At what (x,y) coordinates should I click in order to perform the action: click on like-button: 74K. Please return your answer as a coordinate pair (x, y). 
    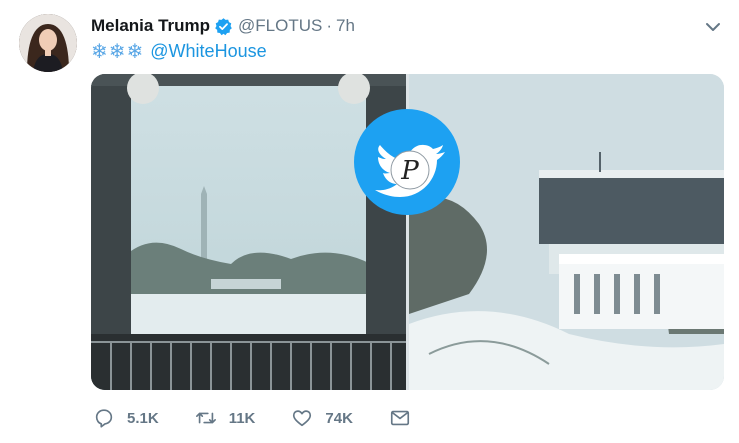
    Looking at the image, I should click on (322, 418).